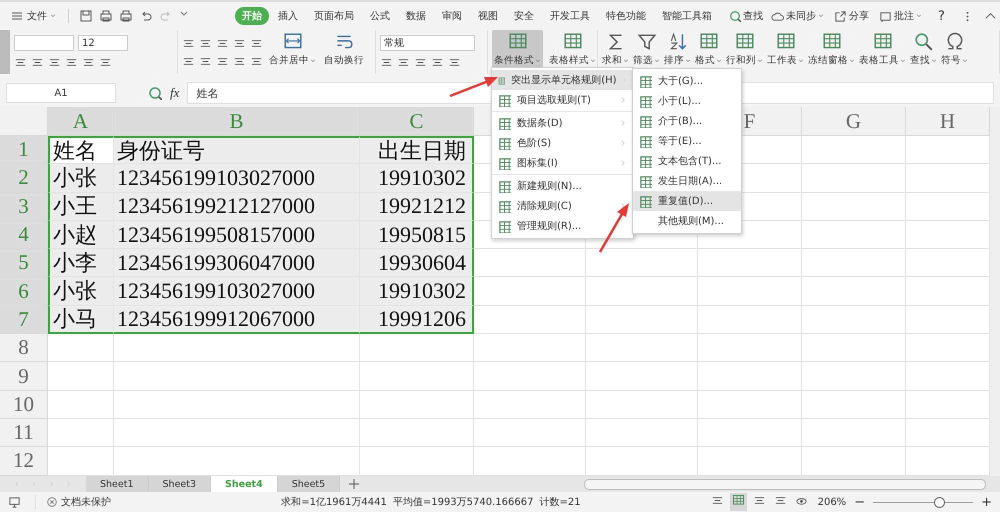 The image size is (1000, 512). What do you see at coordinates (923, 49) in the screenshot?
I see `ribbon-button: 查找` at bounding box center [923, 49].